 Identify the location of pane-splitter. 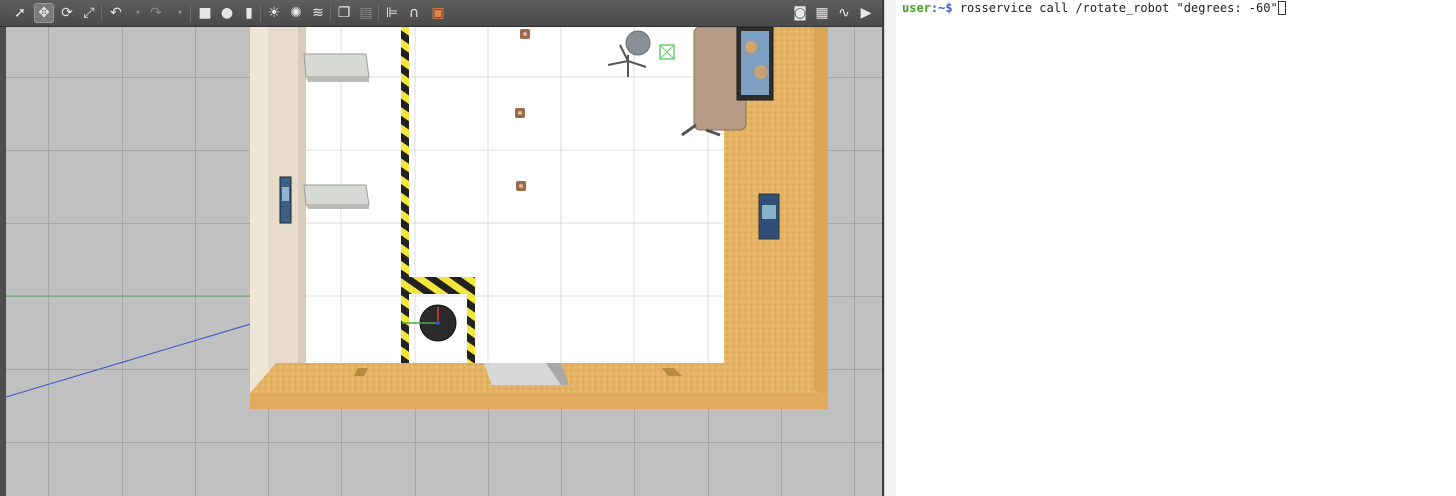
(890, 248).